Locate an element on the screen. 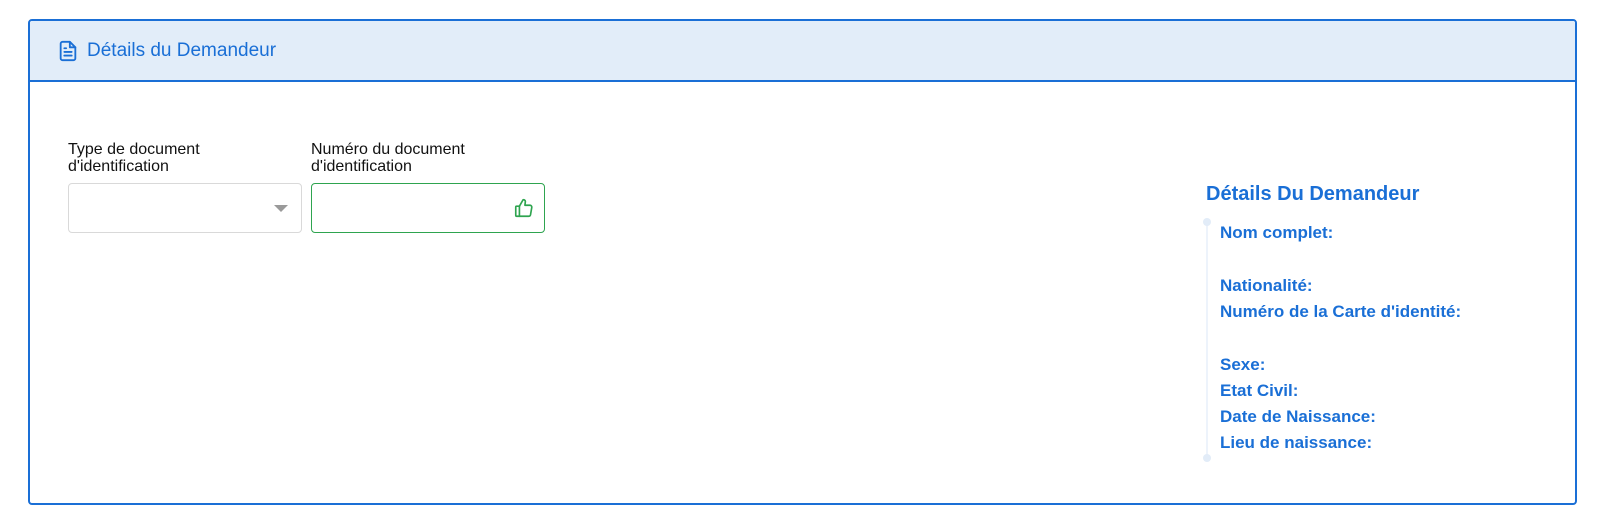 This screenshot has height=520, width=1600. card-header: Détails du Demandeur is located at coordinates (802, 51).